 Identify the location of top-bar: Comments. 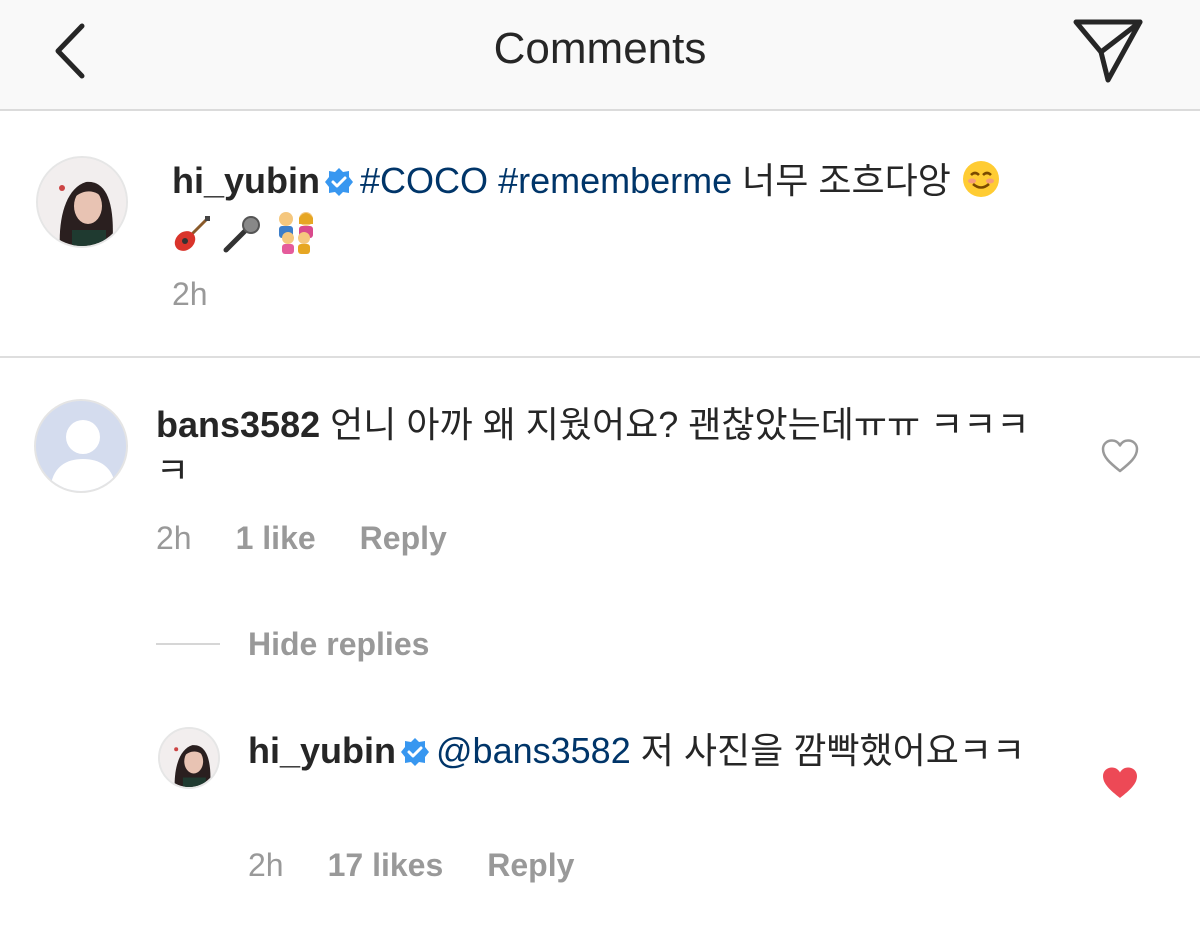
(600, 55).